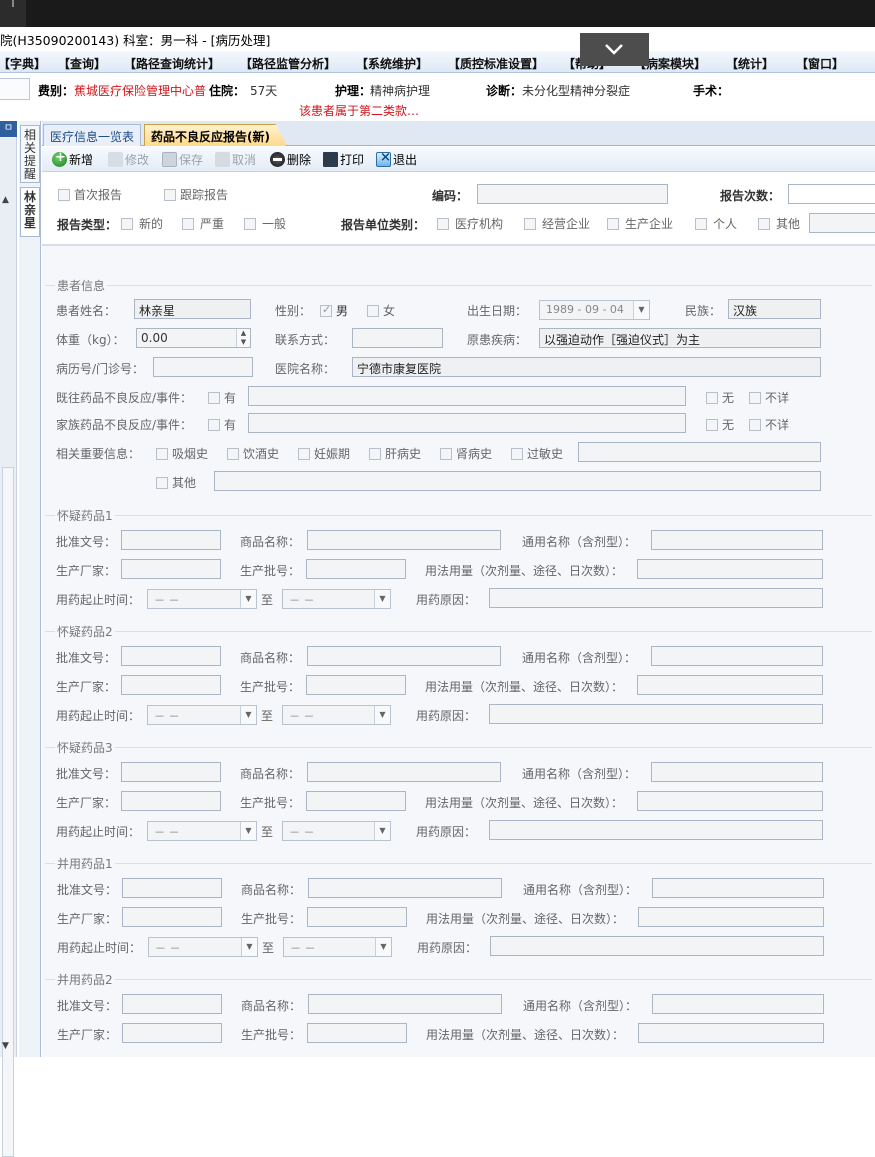 This screenshot has width=875, height=1157. I want to click on patient-name-input: 林亲星, so click(192, 309).